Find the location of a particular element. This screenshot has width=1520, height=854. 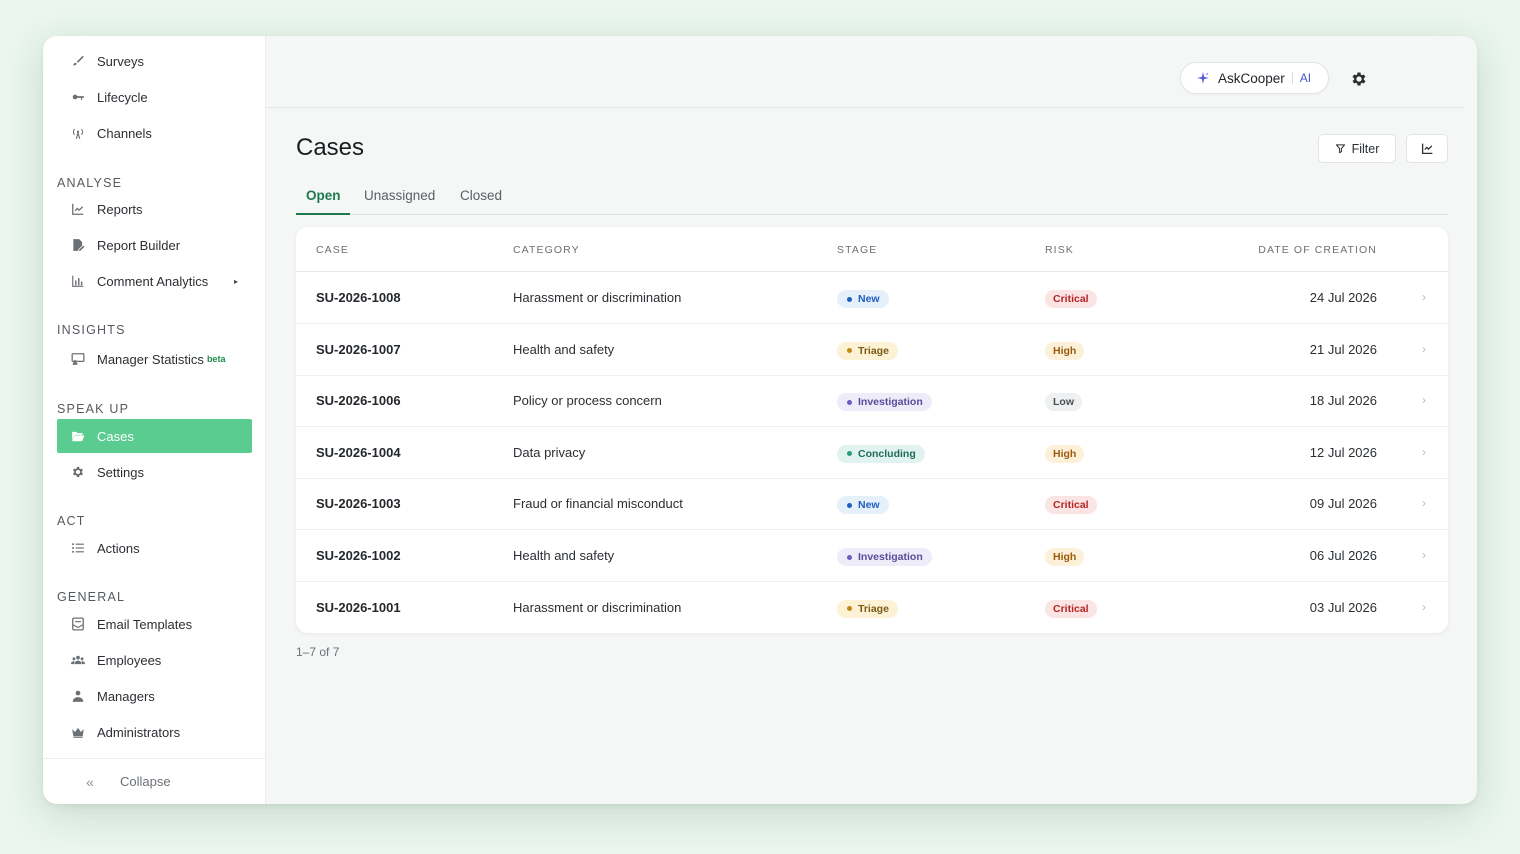

filter-label: Filter is located at coordinates (1365, 148).